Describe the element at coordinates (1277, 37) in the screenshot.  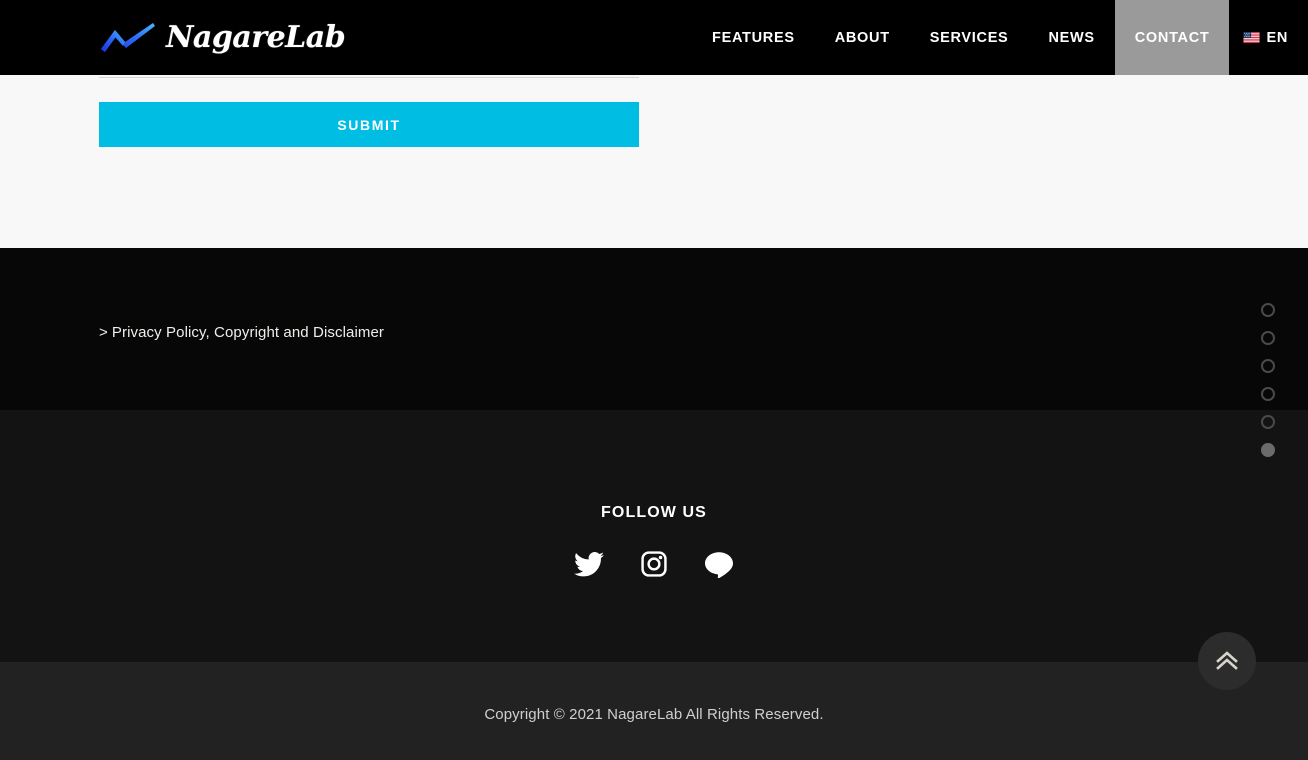
I see `language-label: EN` at that location.